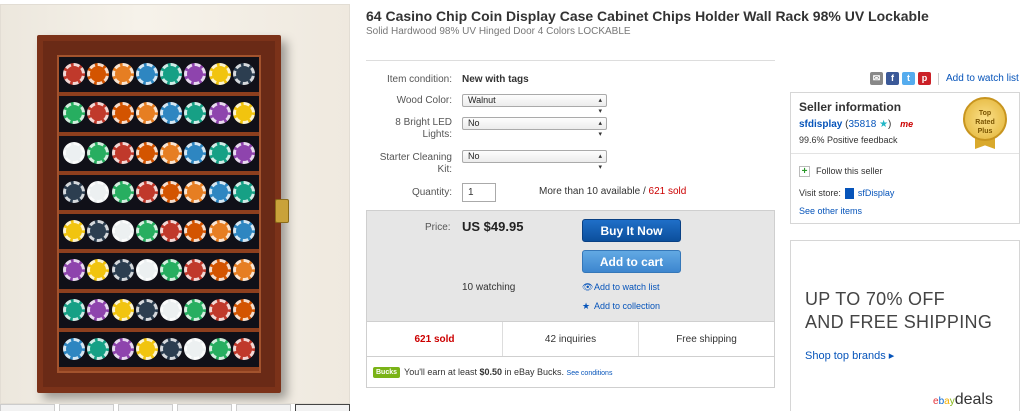 The image size is (1024, 411). Describe the element at coordinates (892, 78) in the screenshot. I see `facebook-icon: f` at that location.